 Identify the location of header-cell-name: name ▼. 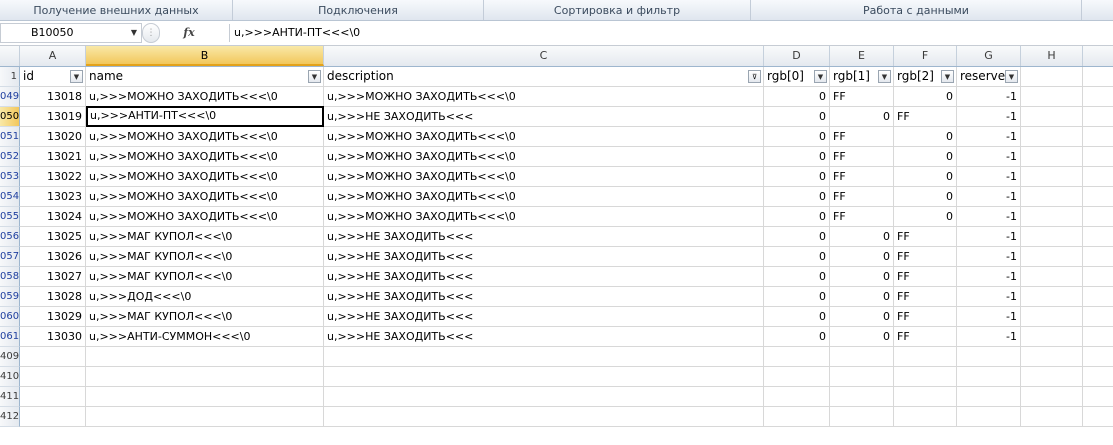
(205, 76).